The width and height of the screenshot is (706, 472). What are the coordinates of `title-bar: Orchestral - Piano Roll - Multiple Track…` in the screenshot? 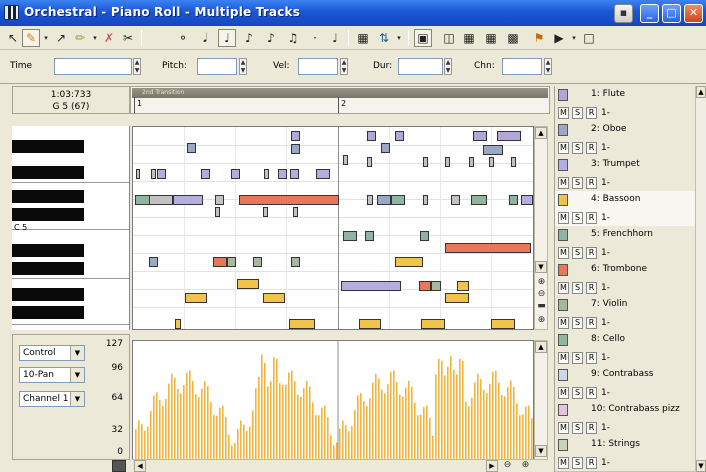 It's located at (353, 13).